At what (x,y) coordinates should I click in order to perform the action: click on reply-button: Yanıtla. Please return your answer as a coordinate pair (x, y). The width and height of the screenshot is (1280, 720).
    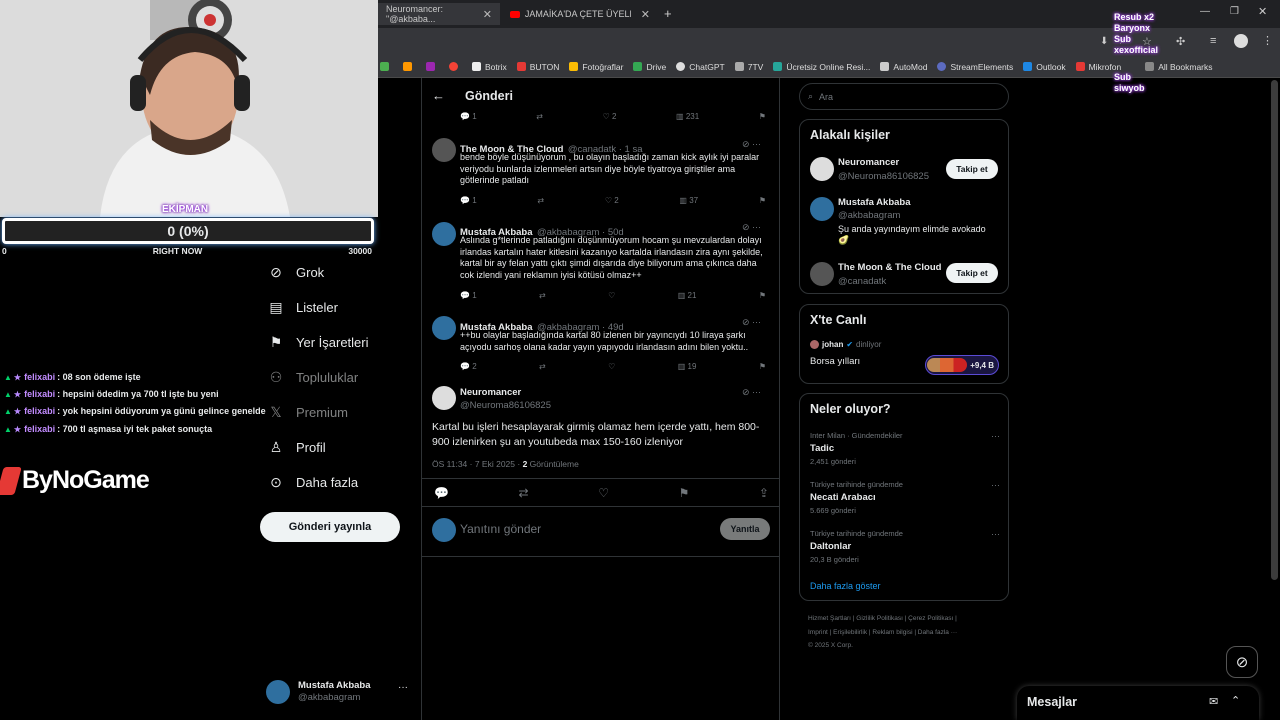
    Looking at the image, I should click on (745, 529).